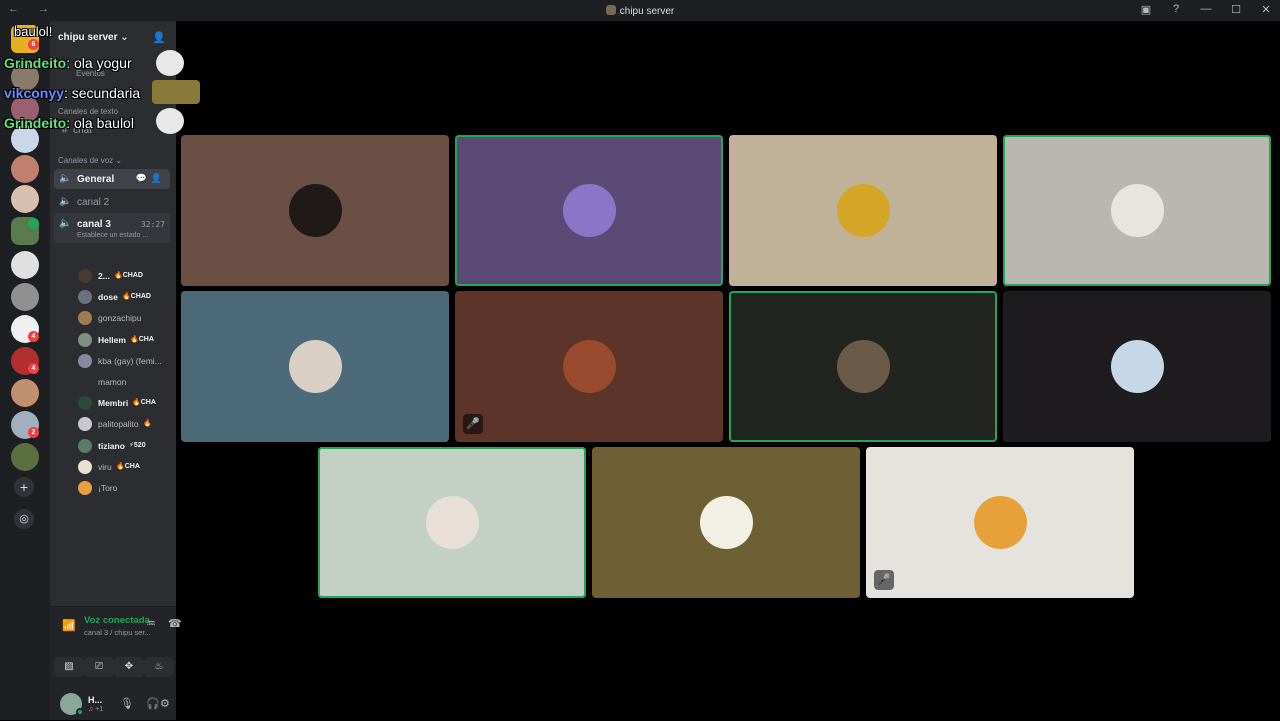 The image size is (1280, 721). I want to click on notification-badge: 2, so click(33, 432).